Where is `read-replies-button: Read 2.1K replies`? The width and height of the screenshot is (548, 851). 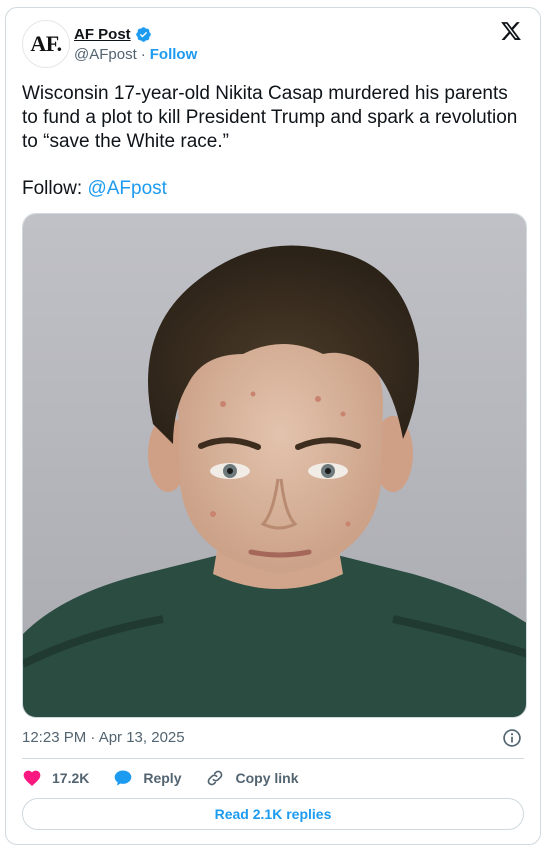 read-replies-button: Read 2.1K replies is located at coordinates (273, 814).